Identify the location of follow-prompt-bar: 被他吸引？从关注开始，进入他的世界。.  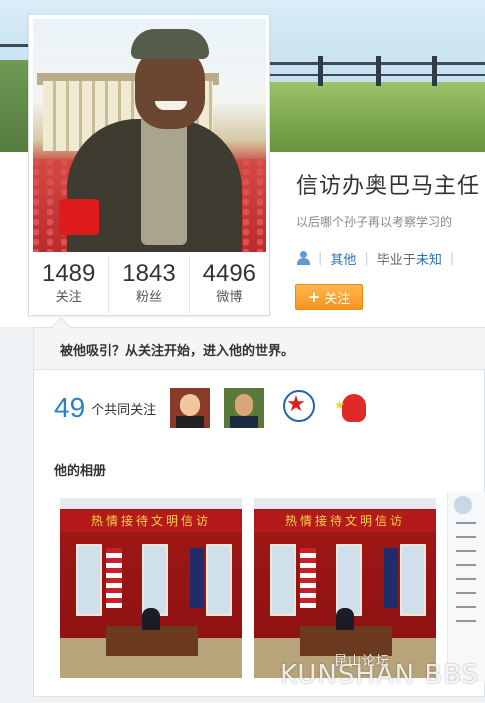
(259, 343).